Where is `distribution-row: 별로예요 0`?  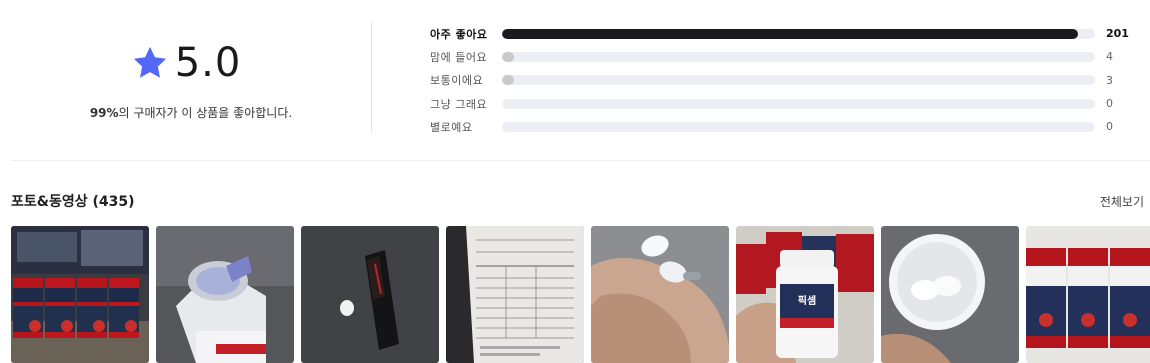
distribution-row: 별로예요 0 is located at coordinates (780, 126).